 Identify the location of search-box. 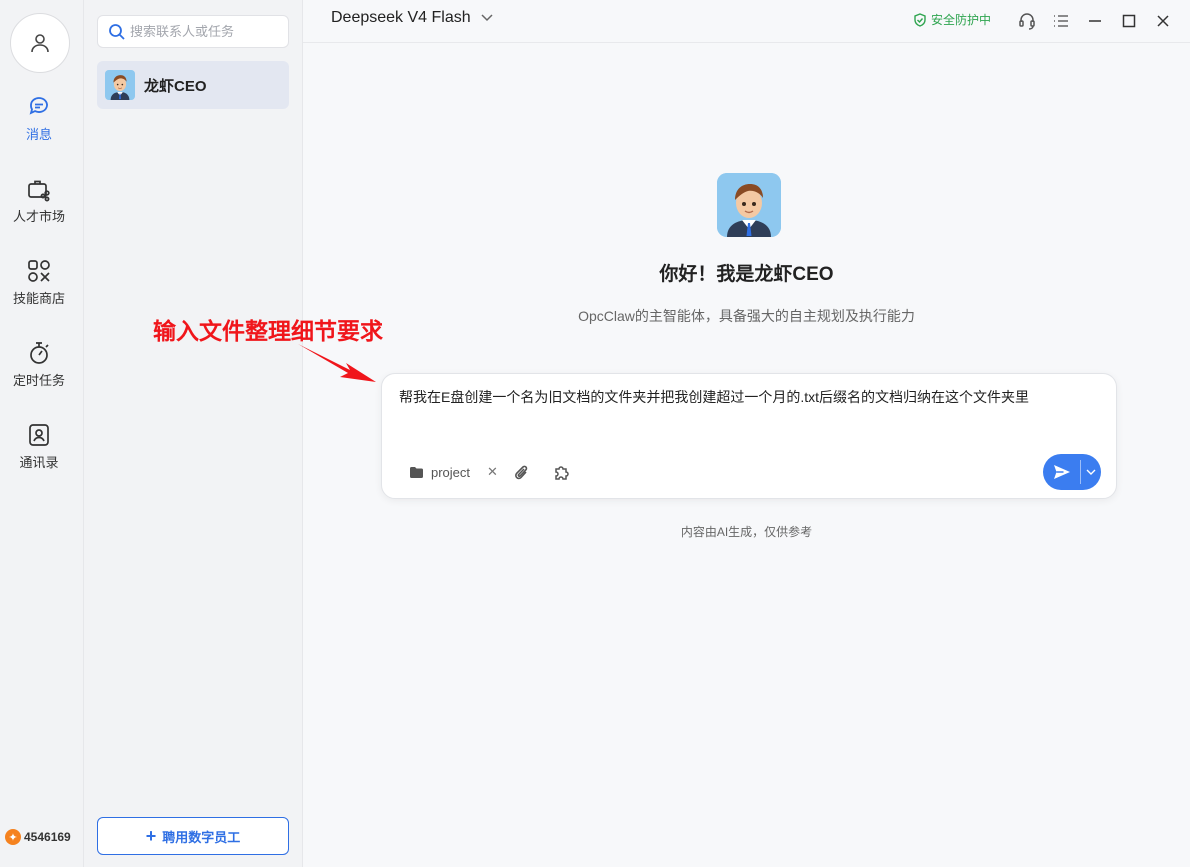
(193, 31).